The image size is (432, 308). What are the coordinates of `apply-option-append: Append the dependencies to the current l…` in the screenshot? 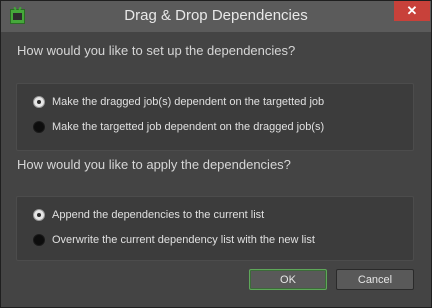 It's located at (148, 215).